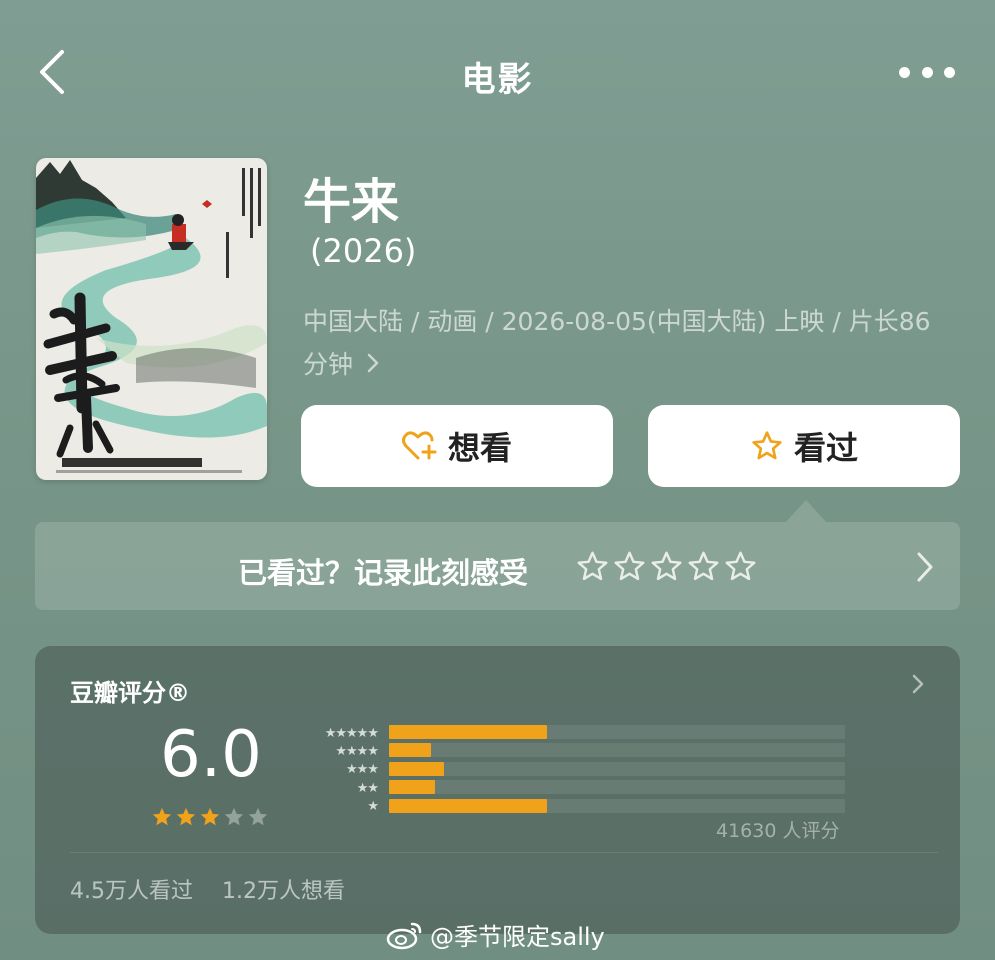  What do you see at coordinates (357, 752) in the screenshot?
I see `stars-icon: ★★★★` at bounding box center [357, 752].